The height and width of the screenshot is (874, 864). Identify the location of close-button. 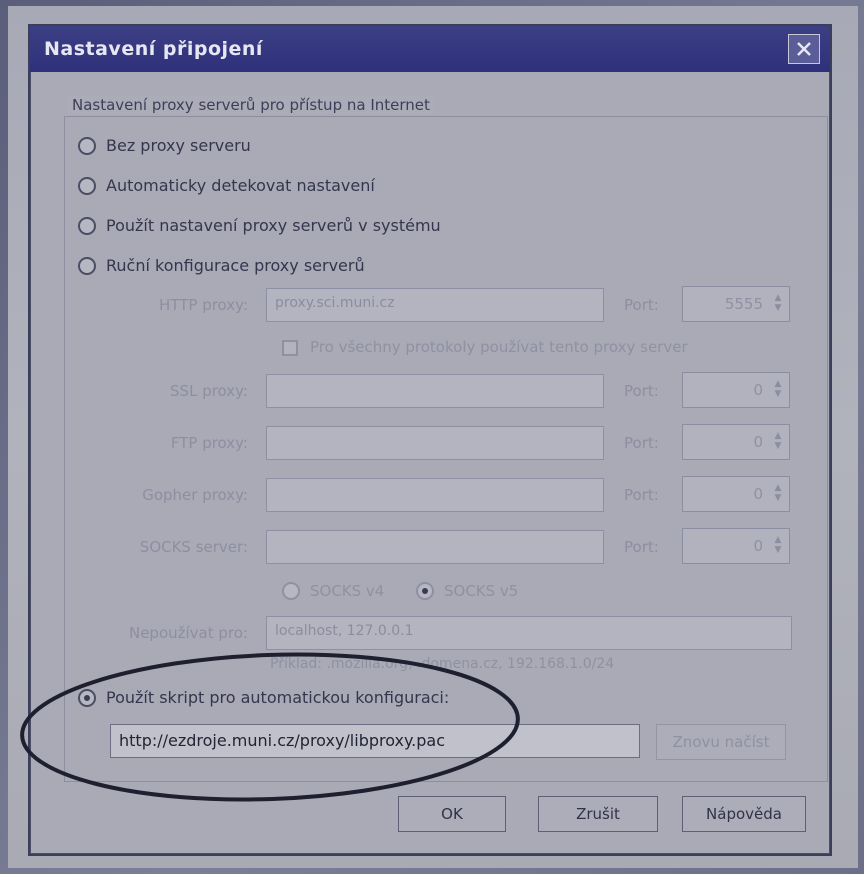
(804, 49).